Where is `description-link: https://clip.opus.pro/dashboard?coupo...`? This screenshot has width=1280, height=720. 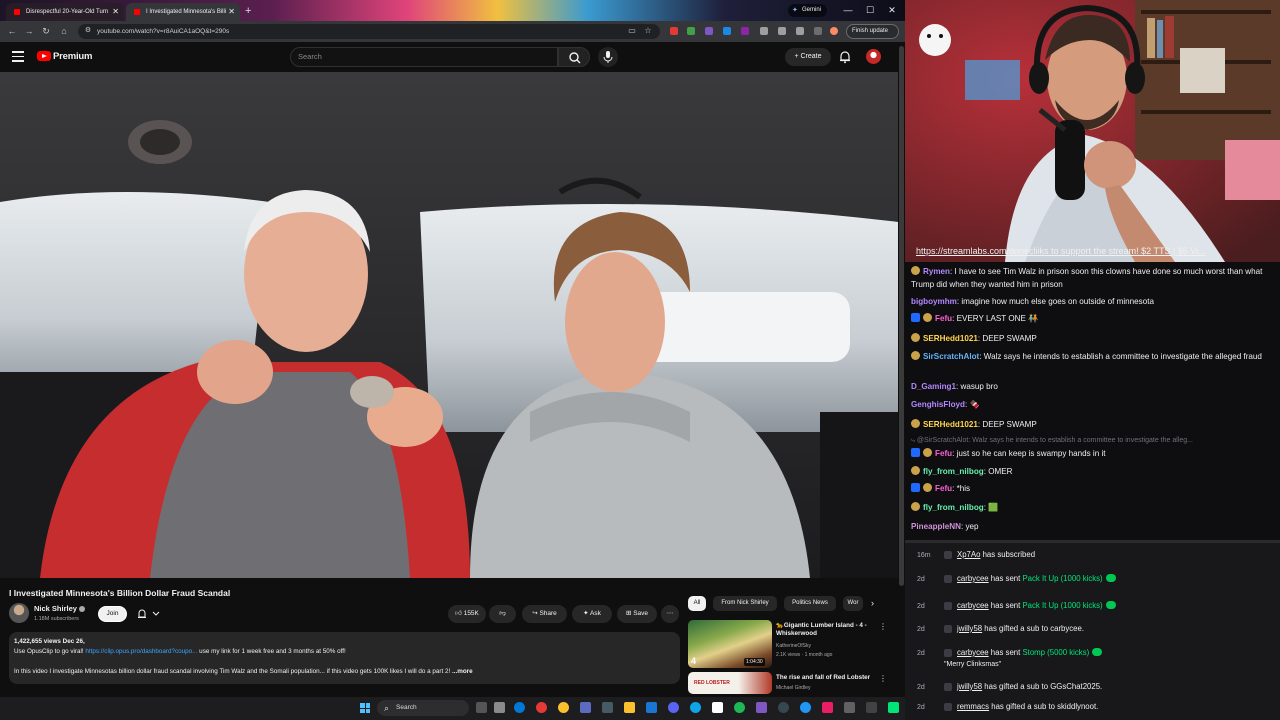 description-link: https://clip.opus.pro/dashboard?coupo... is located at coordinates (141, 651).